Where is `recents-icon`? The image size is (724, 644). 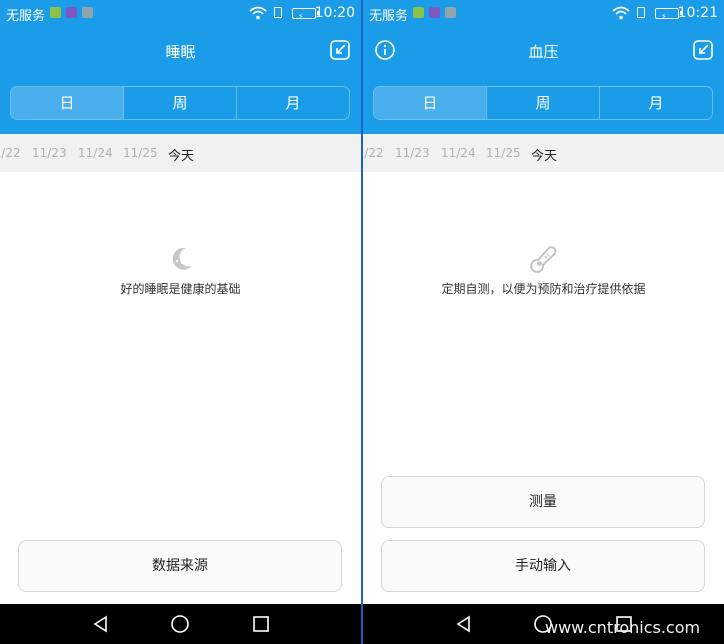 recents-icon is located at coordinates (261, 624).